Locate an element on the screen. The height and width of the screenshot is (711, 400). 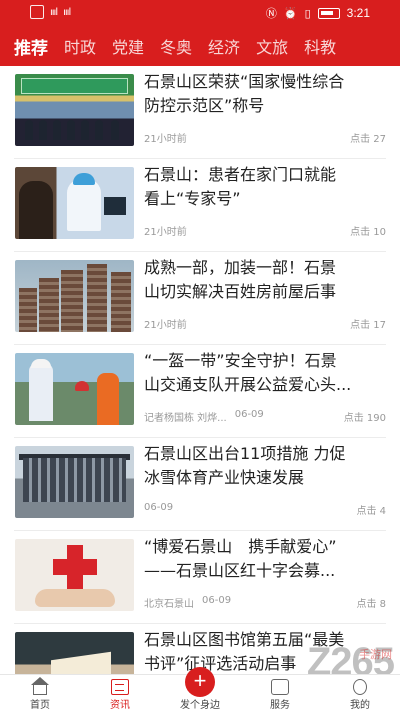
profile-icon is located at coordinates (360, 687).